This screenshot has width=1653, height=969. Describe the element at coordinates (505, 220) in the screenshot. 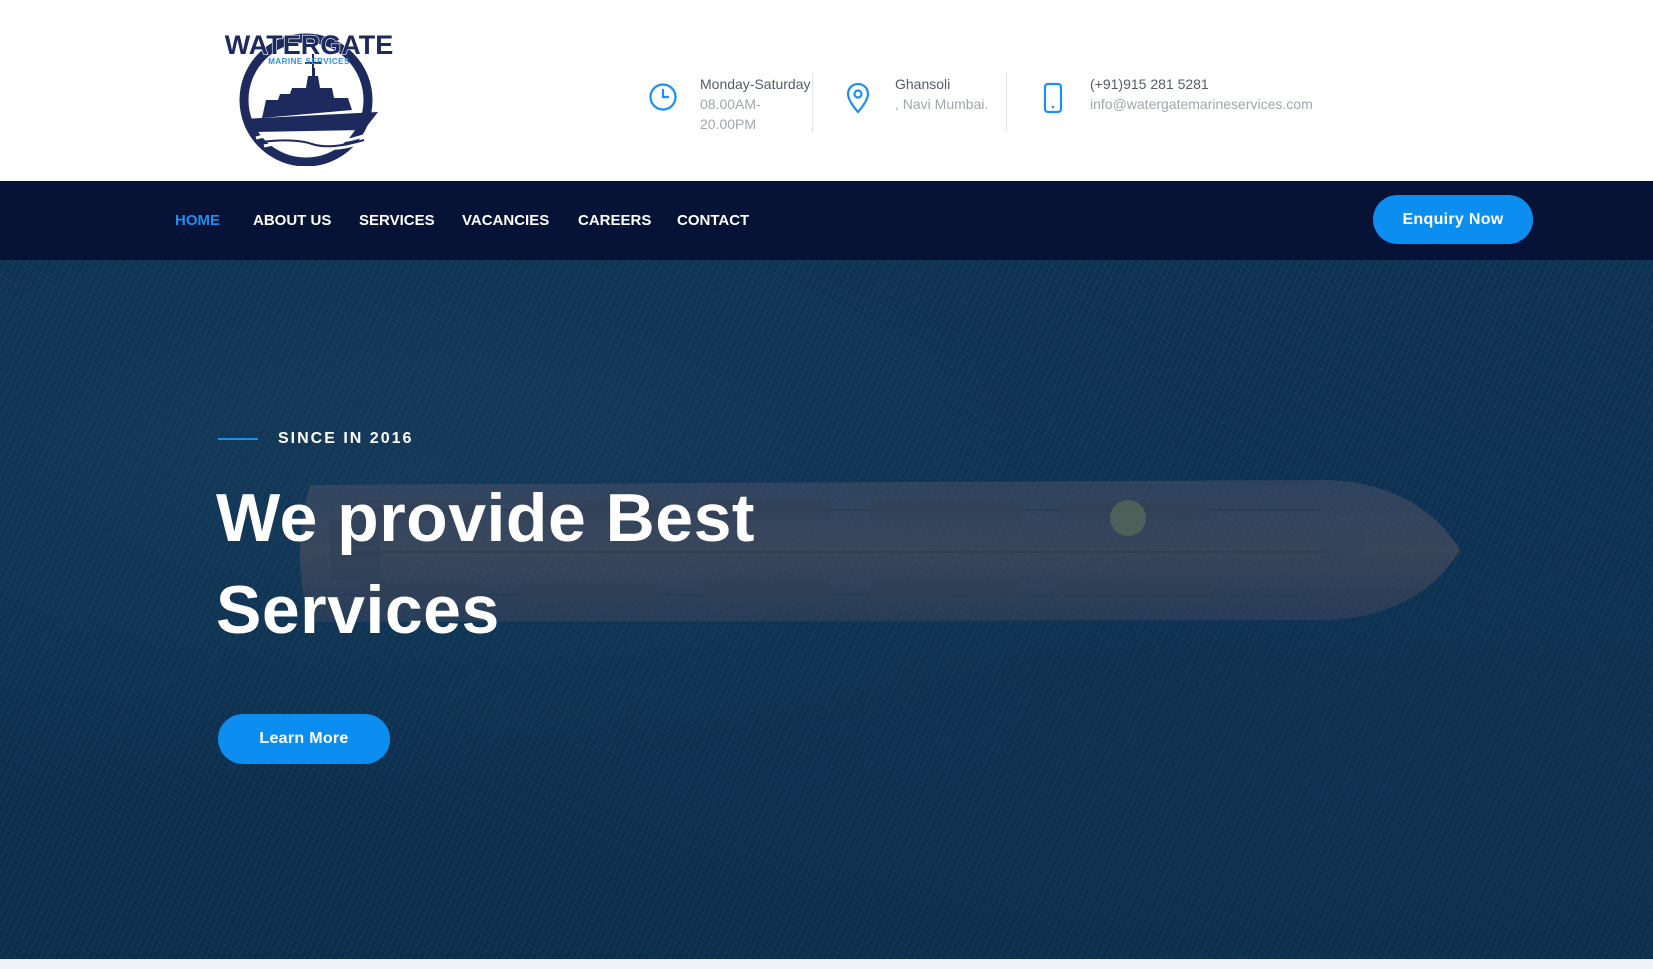

I see `nav-vacancies: VACANCIES` at that location.